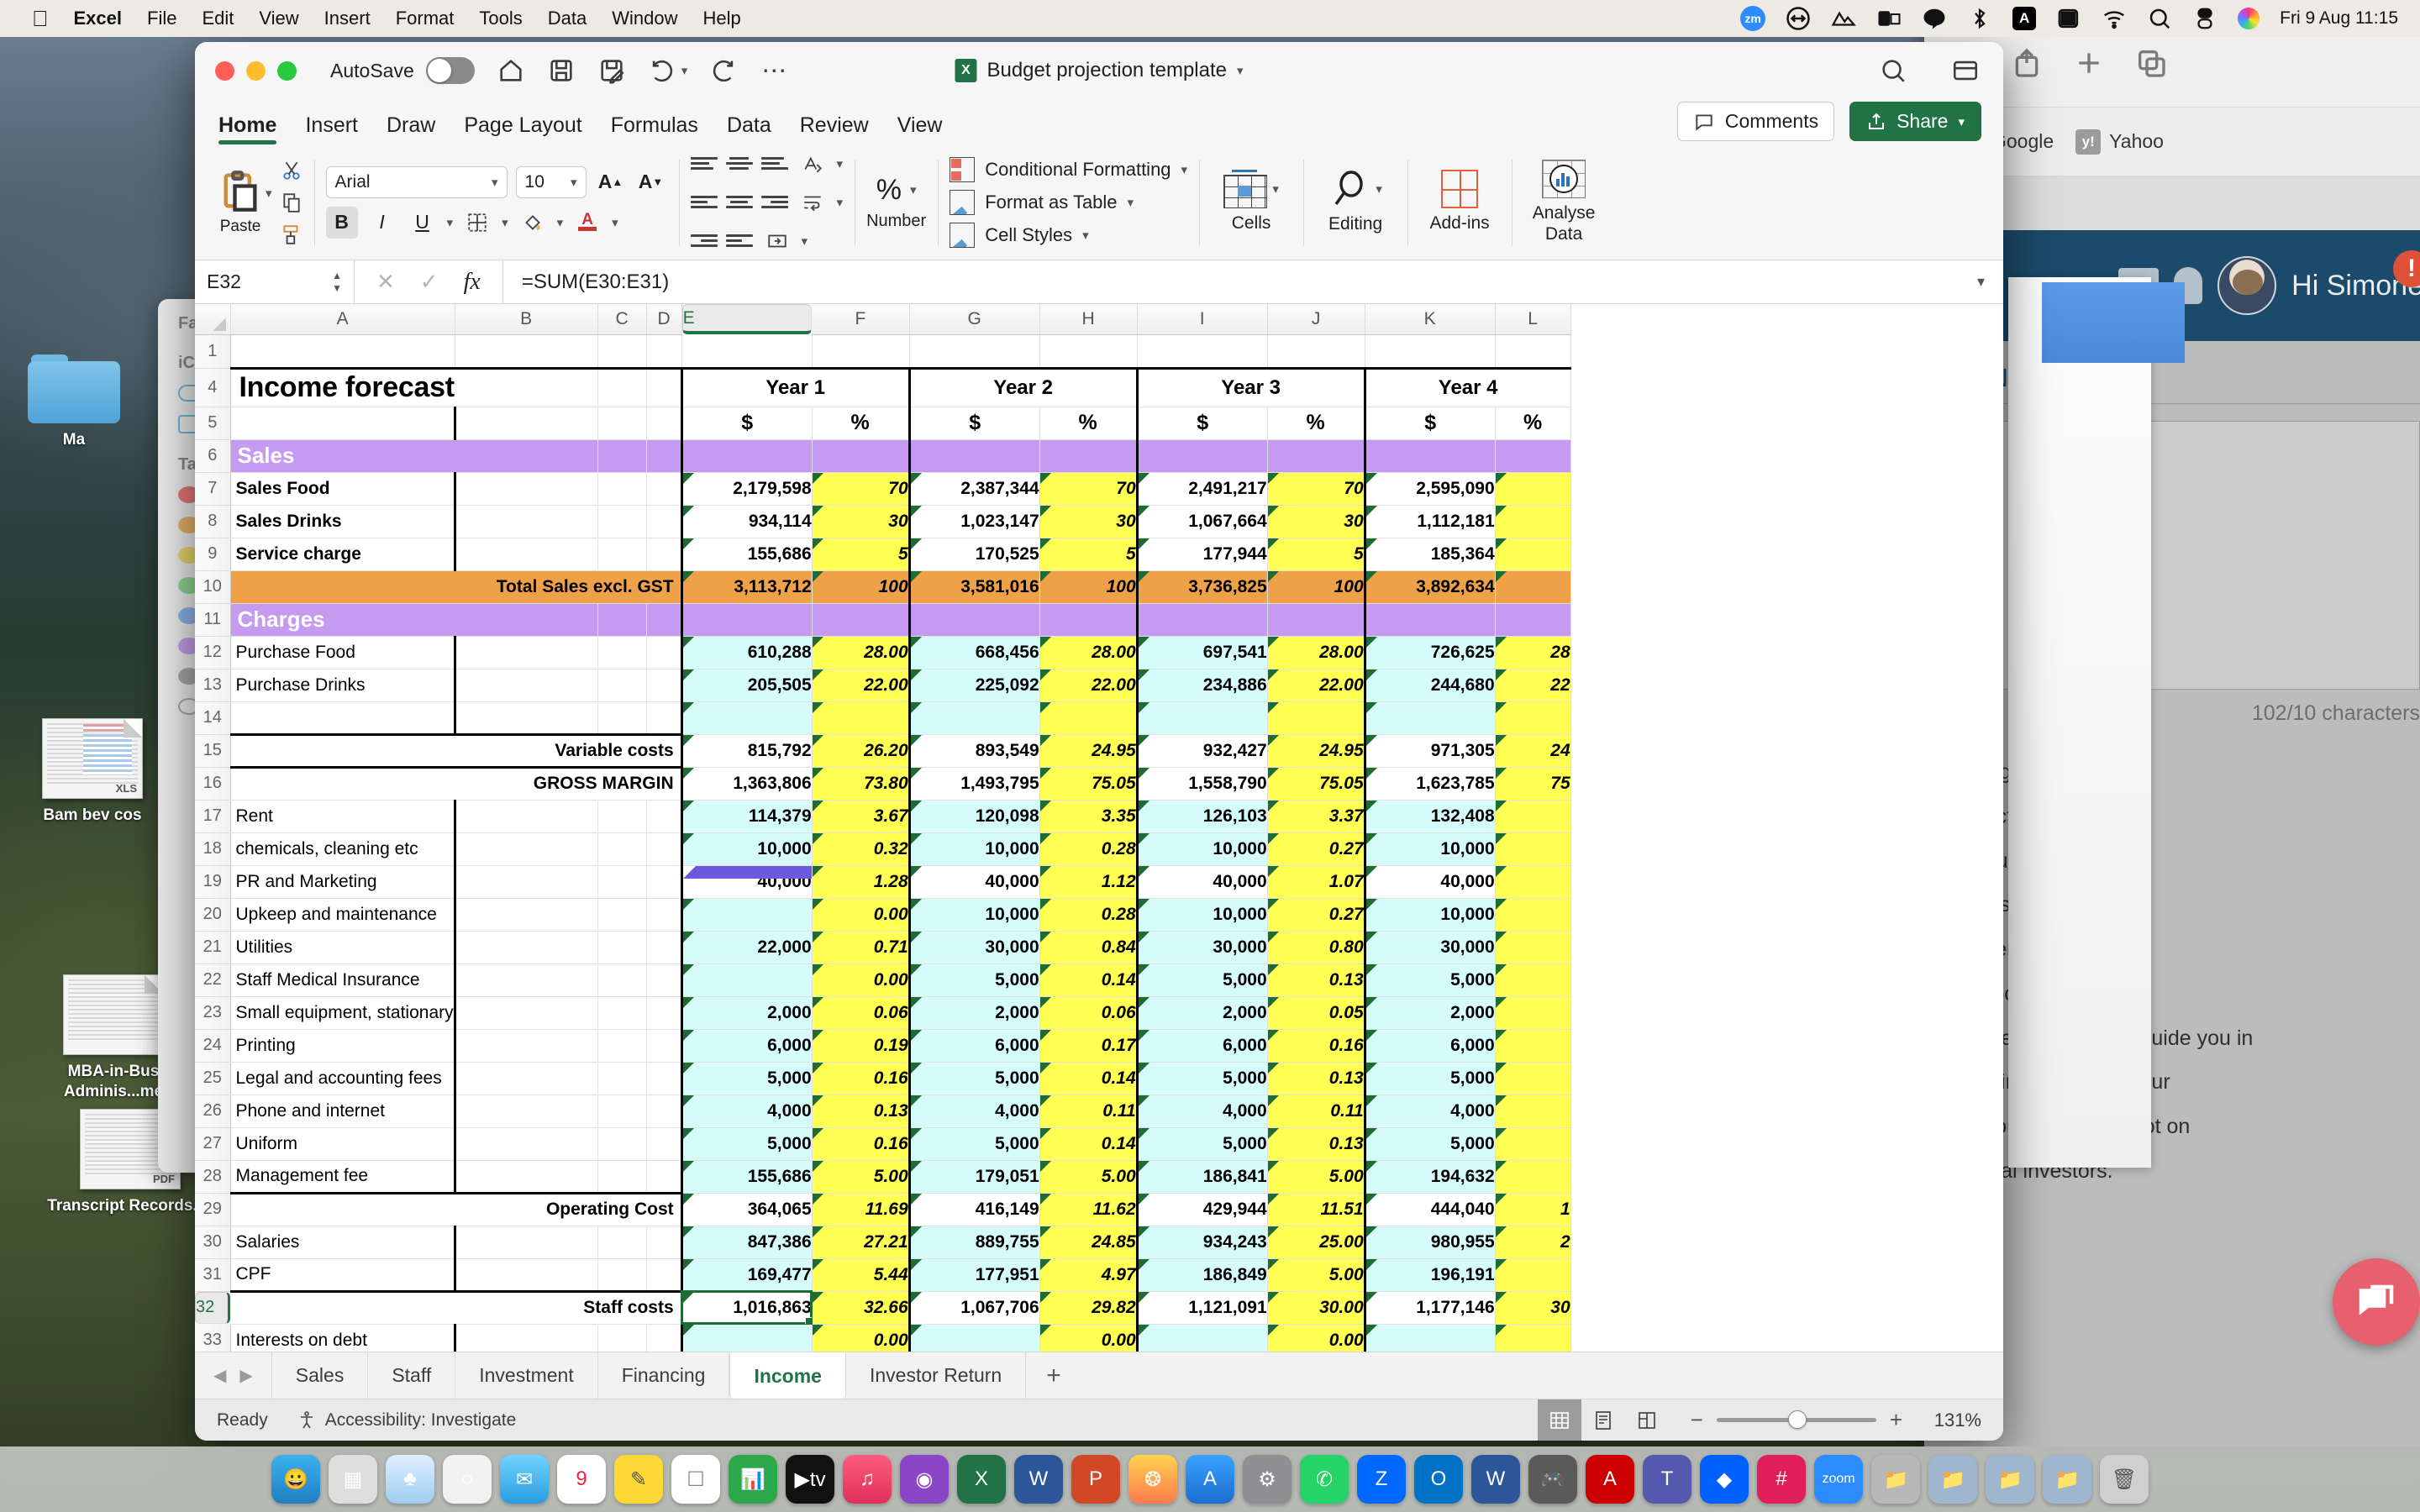  What do you see at coordinates (213, 387) in the screenshot?
I see `row-header-4: 4` at bounding box center [213, 387].